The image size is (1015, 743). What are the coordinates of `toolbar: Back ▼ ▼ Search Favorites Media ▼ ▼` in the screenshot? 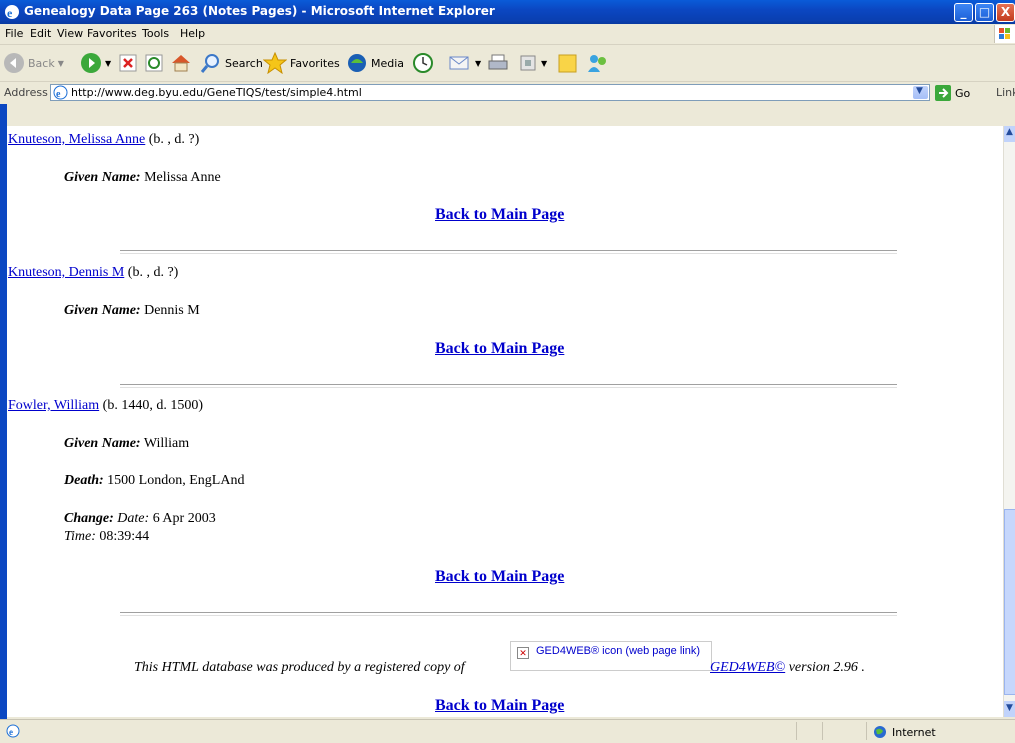 It's located at (507, 63).